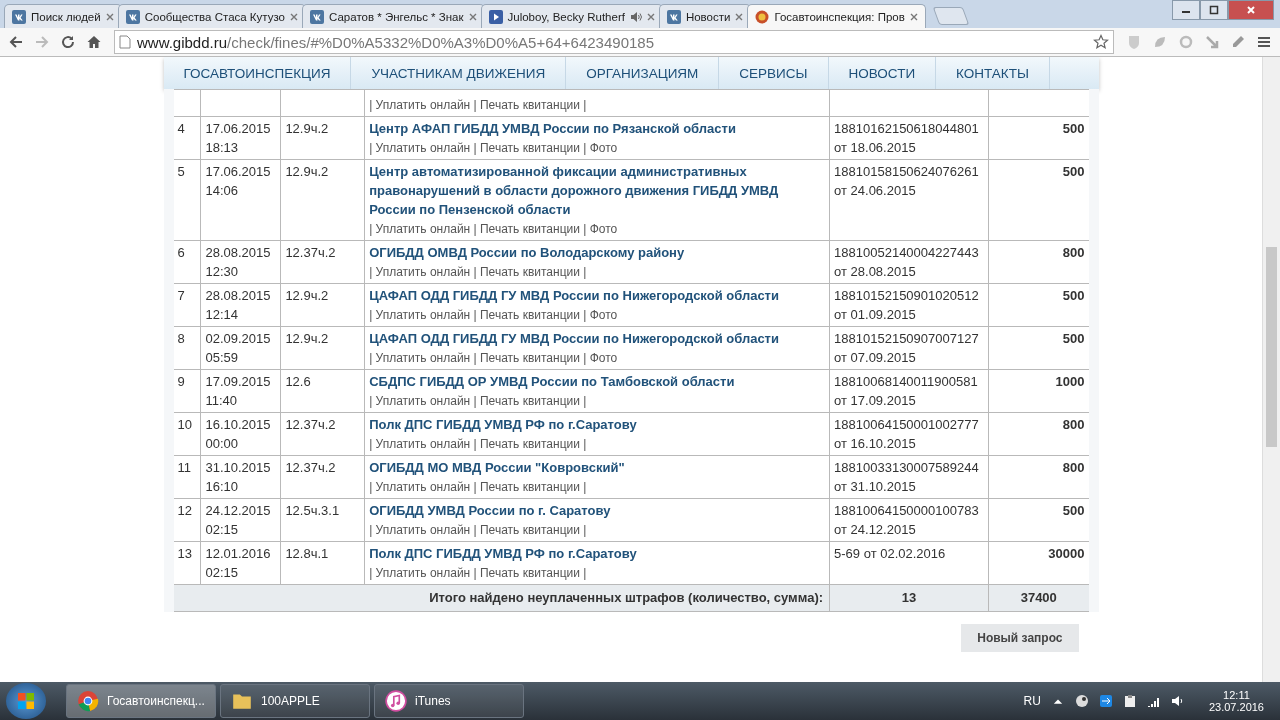  I want to click on department-name: Центр автоматизированной фиксации административных правонарушений в области дорожного движения ГИБДД УМВД России по Пензенской области, so click(574, 191).